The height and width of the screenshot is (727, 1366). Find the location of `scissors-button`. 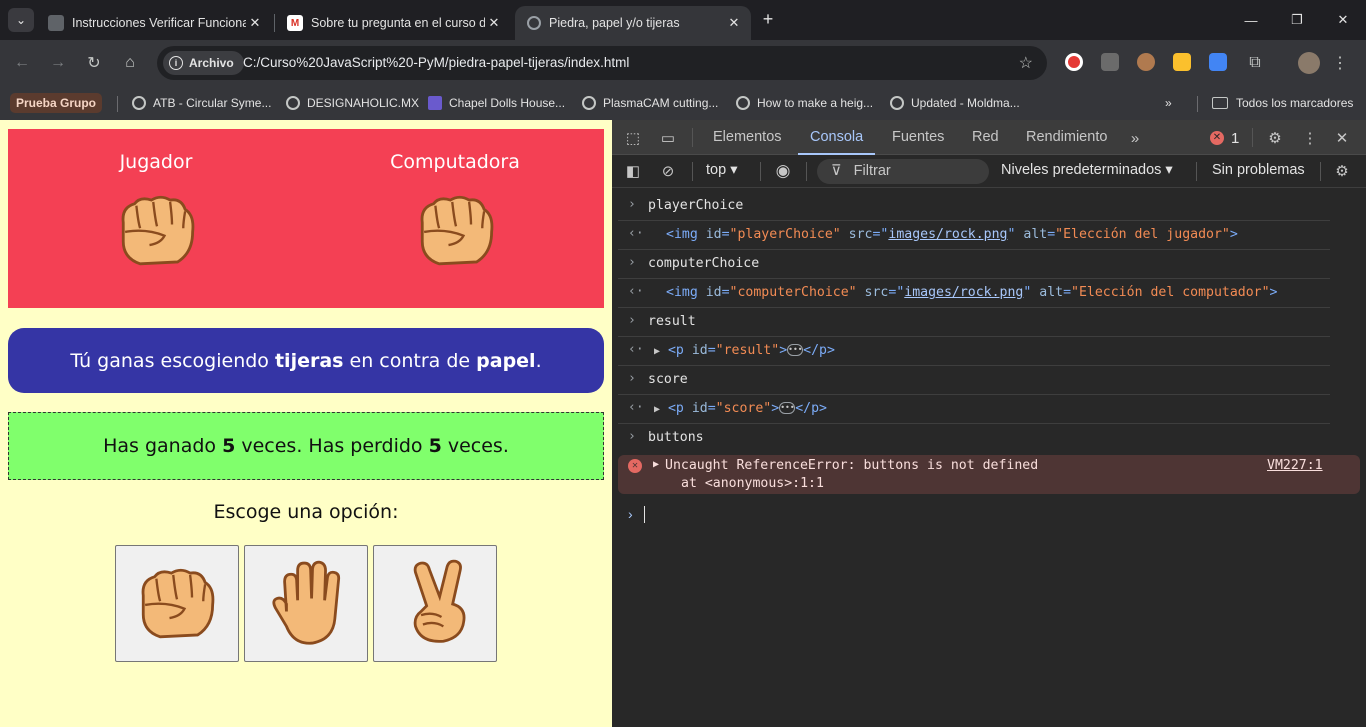

scissors-button is located at coordinates (435, 603).